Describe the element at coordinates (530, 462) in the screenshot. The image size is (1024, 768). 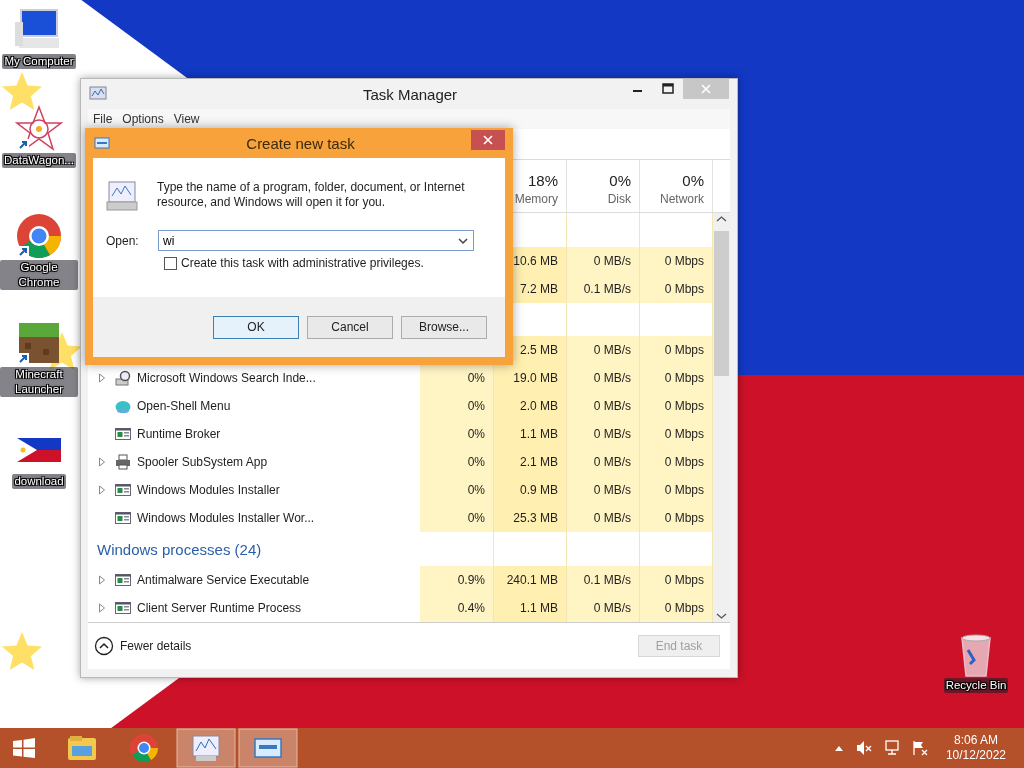
I see `table-cell: 2.1 MB` at that location.